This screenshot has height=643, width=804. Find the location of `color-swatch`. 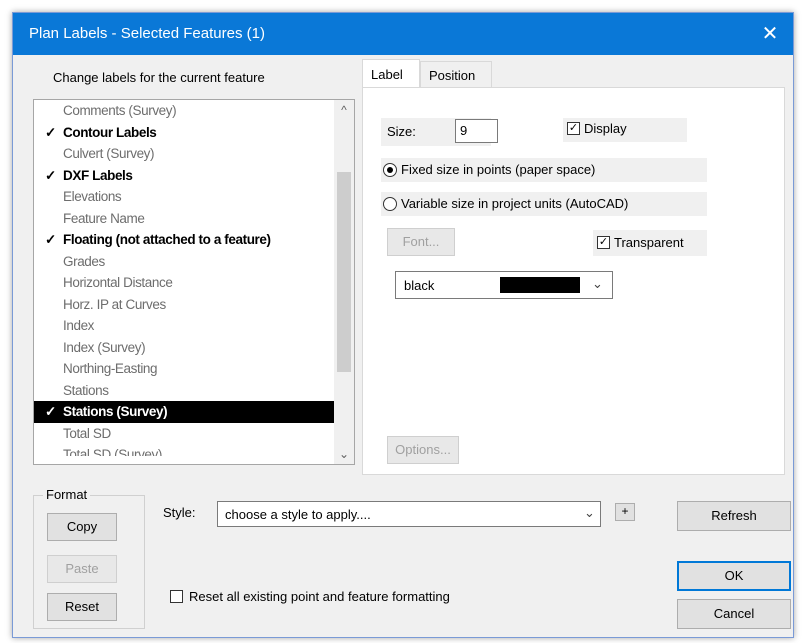

color-swatch is located at coordinates (540, 285).